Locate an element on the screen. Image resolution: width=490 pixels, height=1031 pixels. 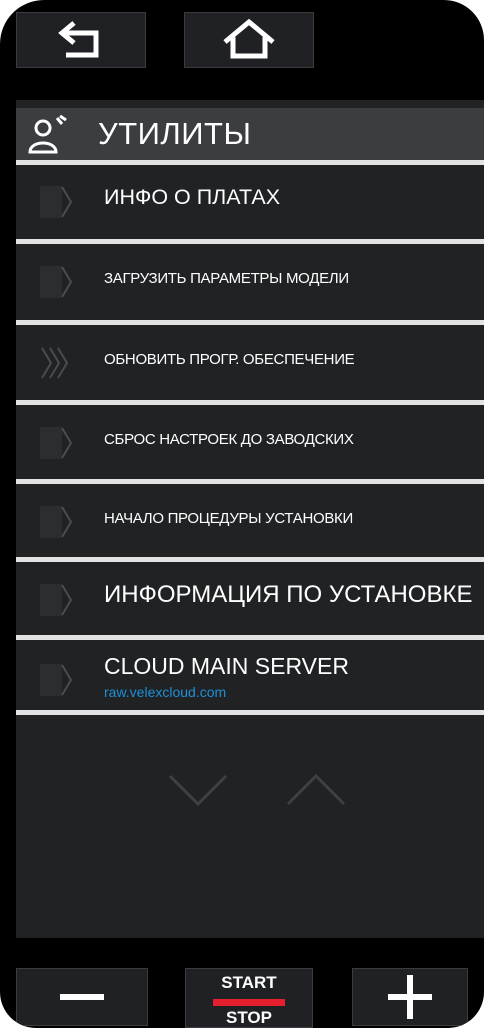
menu-item-update-software: ОБНОВИТЬ ПРОГР. ОБЕСПЕЧЕНИЕ is located at coordinates (250, 360).